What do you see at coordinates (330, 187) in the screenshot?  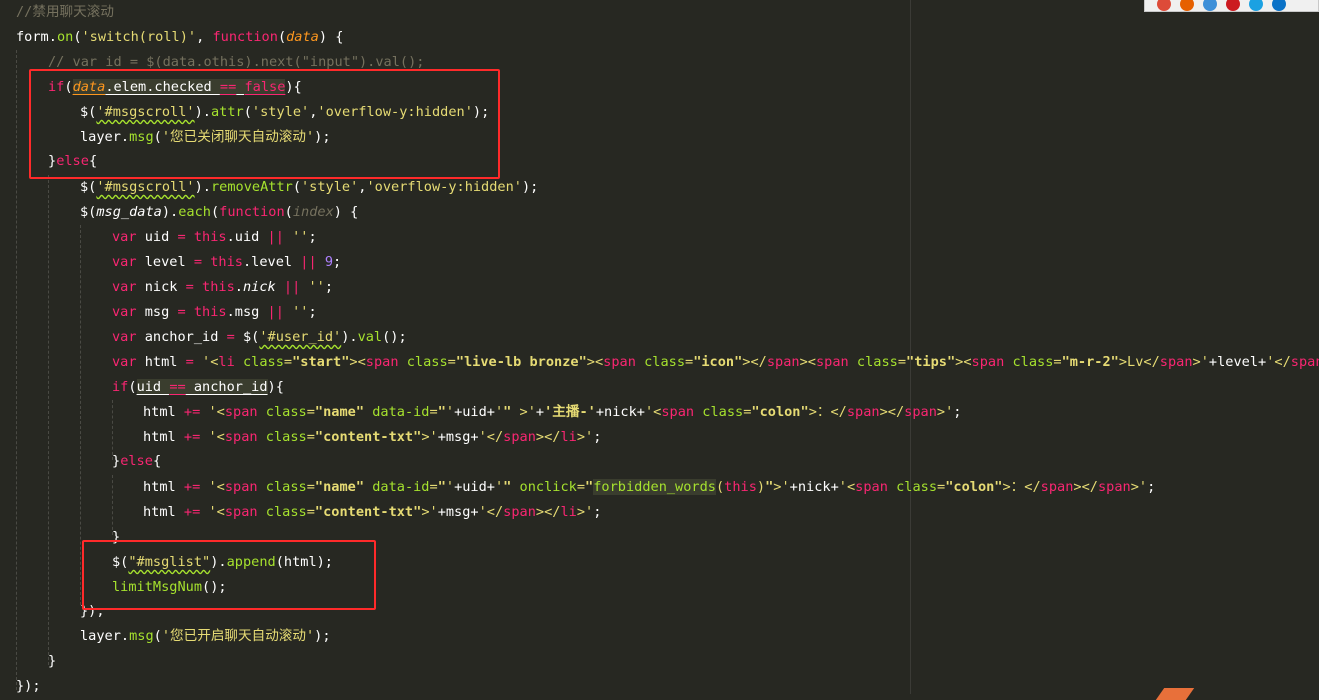 I see `code-token: 'style'` at bounding box center [330, 187].